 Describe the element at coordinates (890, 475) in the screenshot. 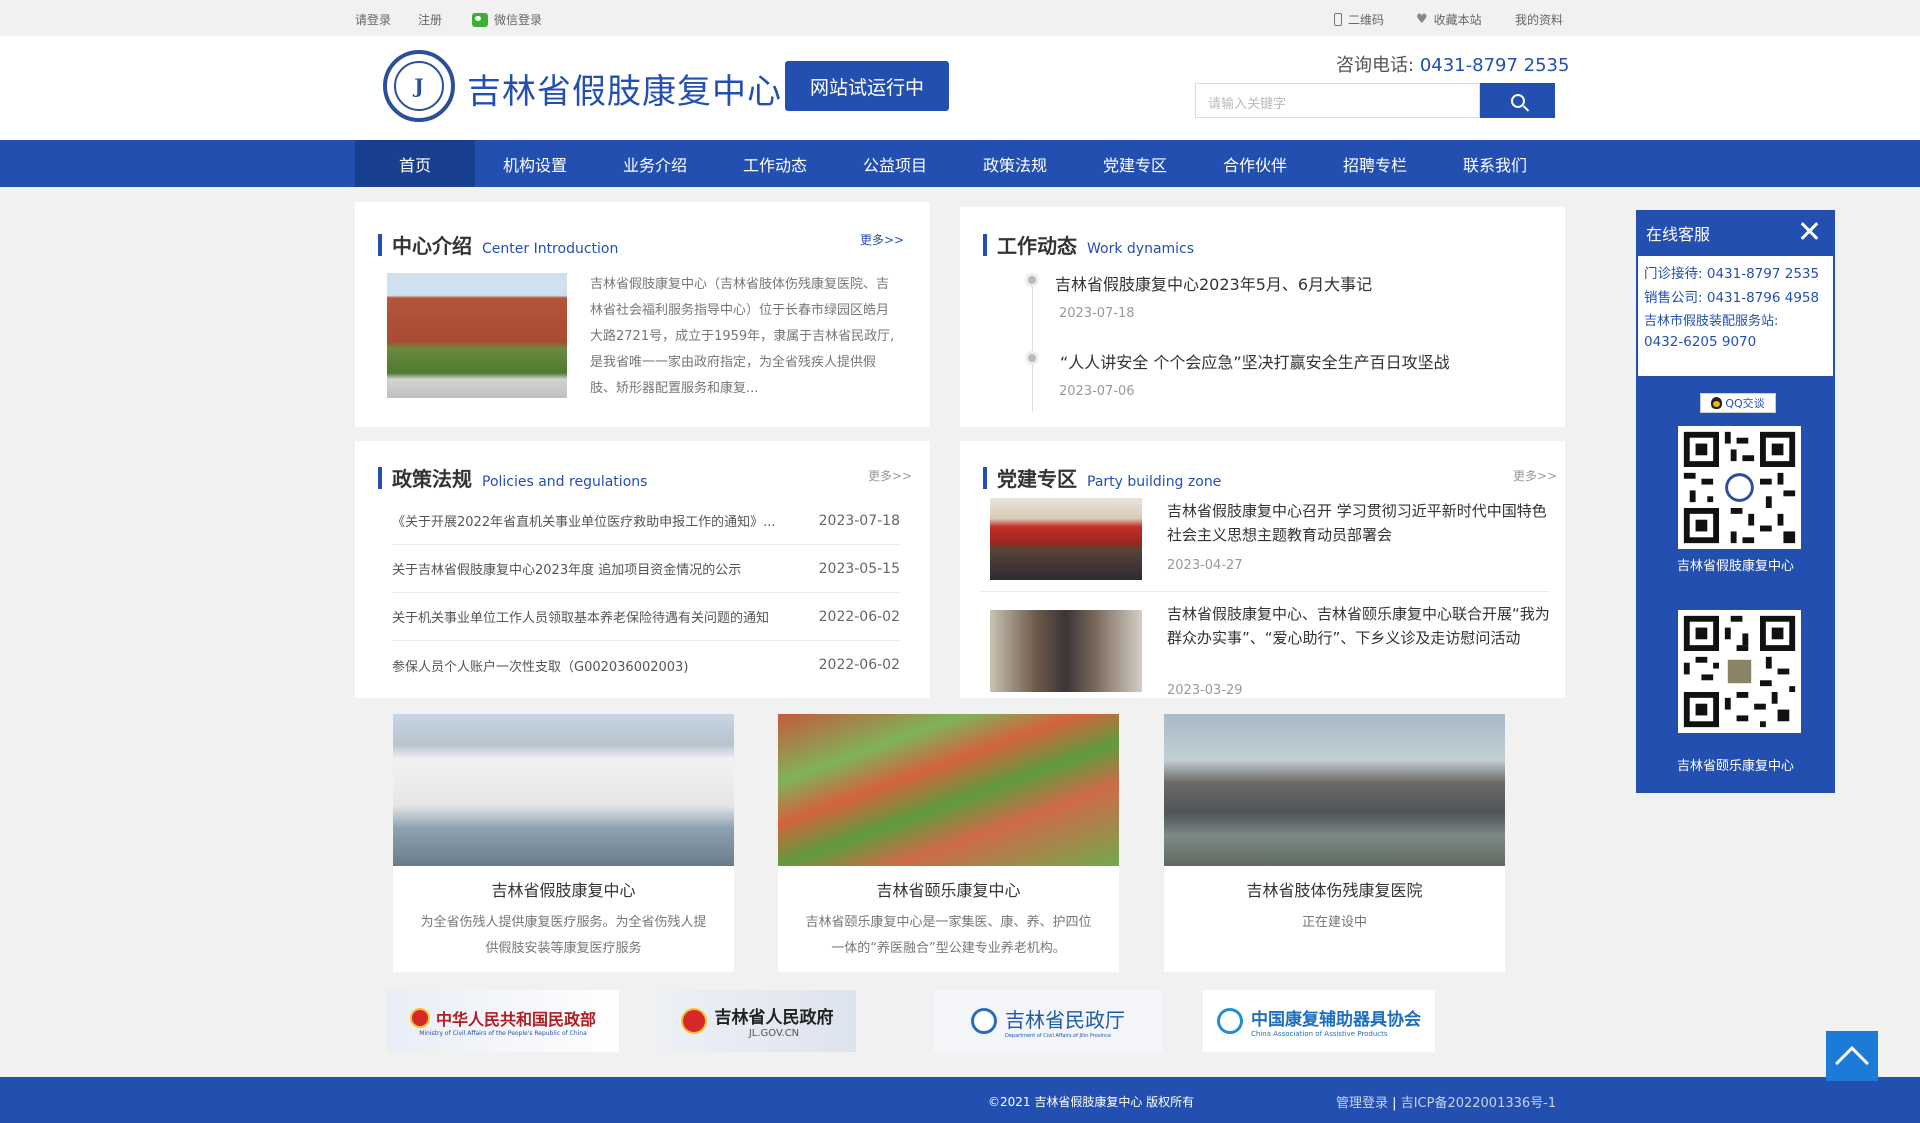

I see `policy-more-link: 更多>>` at that location.